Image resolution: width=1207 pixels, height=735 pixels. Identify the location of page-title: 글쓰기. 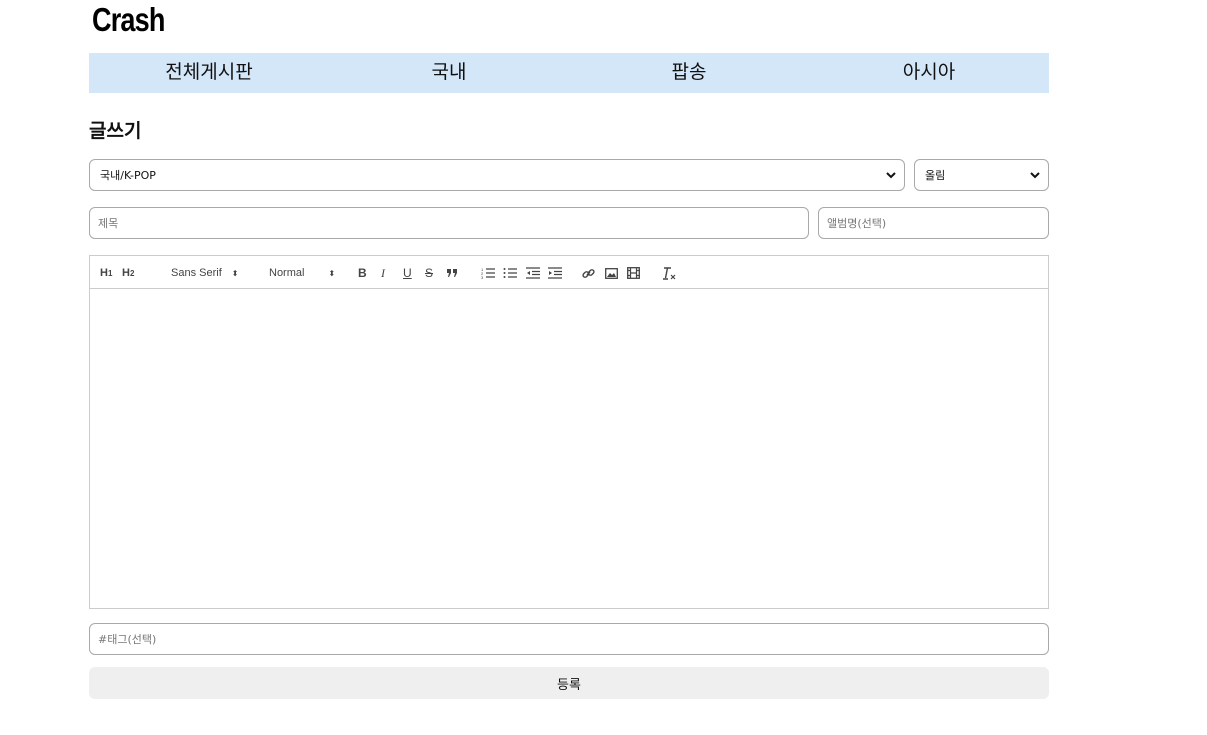
(115, 131).